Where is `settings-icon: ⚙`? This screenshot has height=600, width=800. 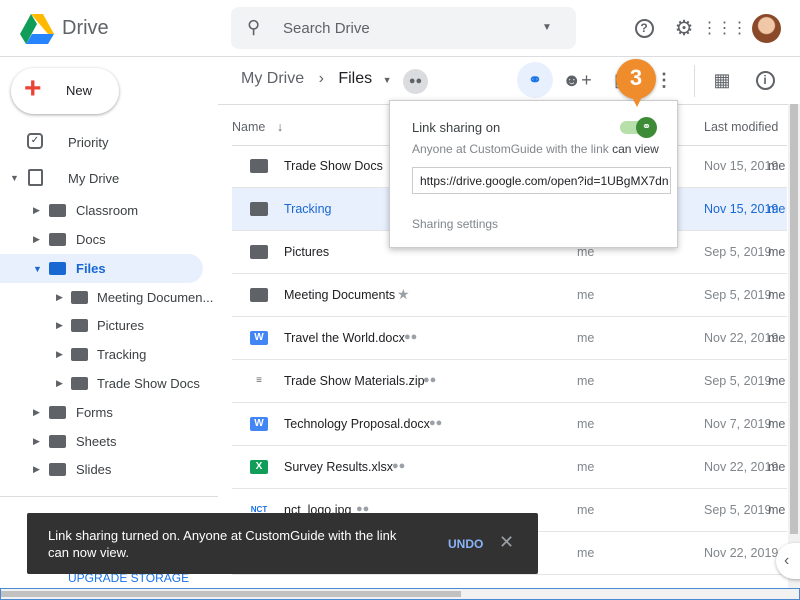
settings-icon: ⚙ is located at coordinates (684, 28).